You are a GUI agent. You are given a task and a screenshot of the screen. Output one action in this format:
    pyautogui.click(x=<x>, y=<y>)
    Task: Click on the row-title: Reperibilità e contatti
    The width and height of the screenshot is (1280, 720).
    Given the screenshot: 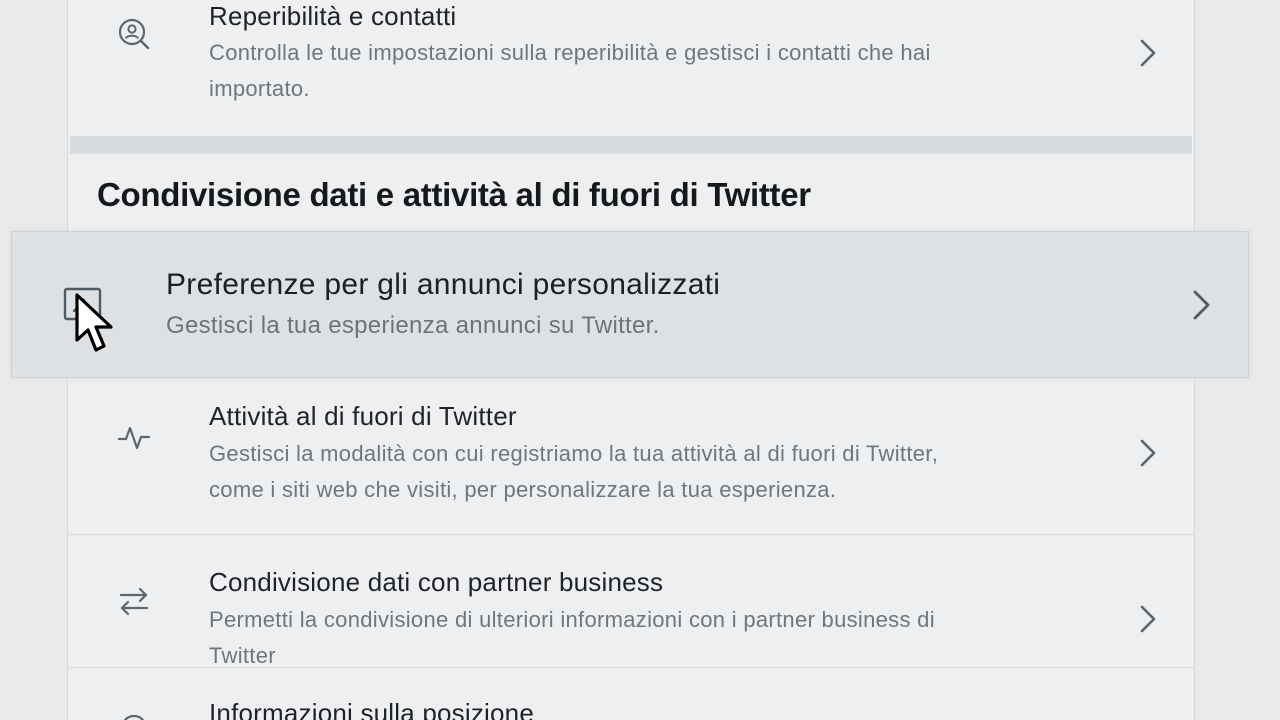 What is the action you would take?
    pyautogui.click(x=333, y=16)
    